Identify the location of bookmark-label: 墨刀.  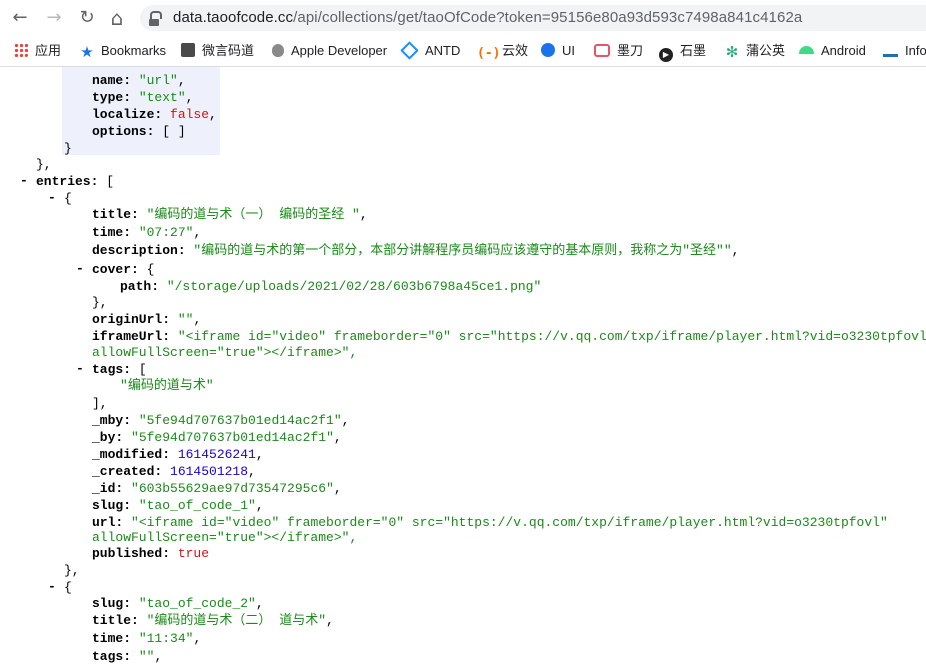
(630, 50).